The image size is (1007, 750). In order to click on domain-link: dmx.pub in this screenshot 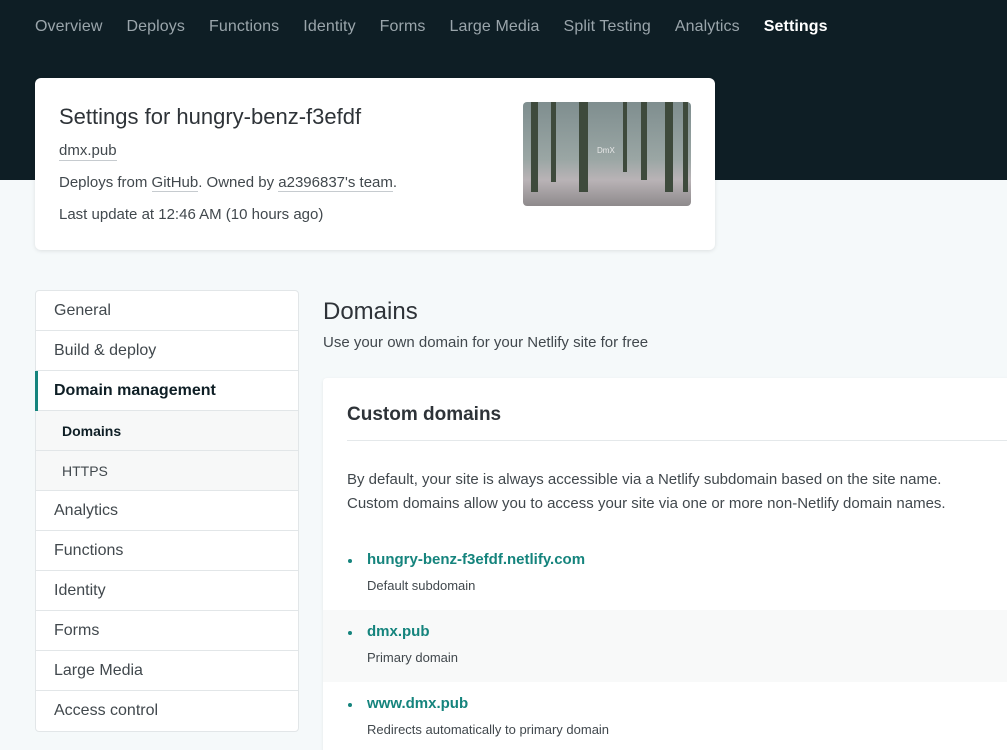, I will do `click(398, 631)`.